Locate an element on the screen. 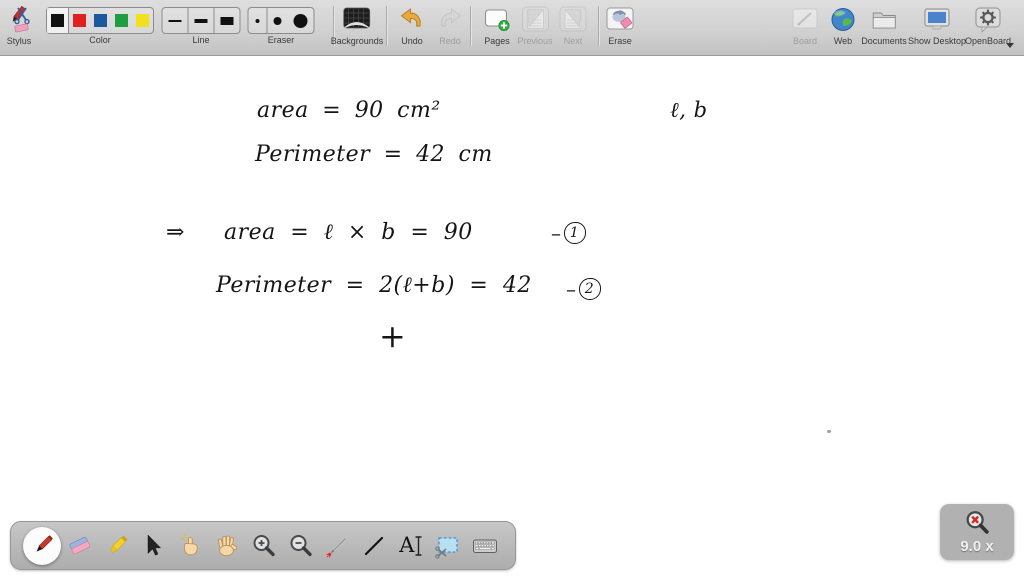 The image size is (1024, 576). capture-area-icon is located at coordinates (446, 547).